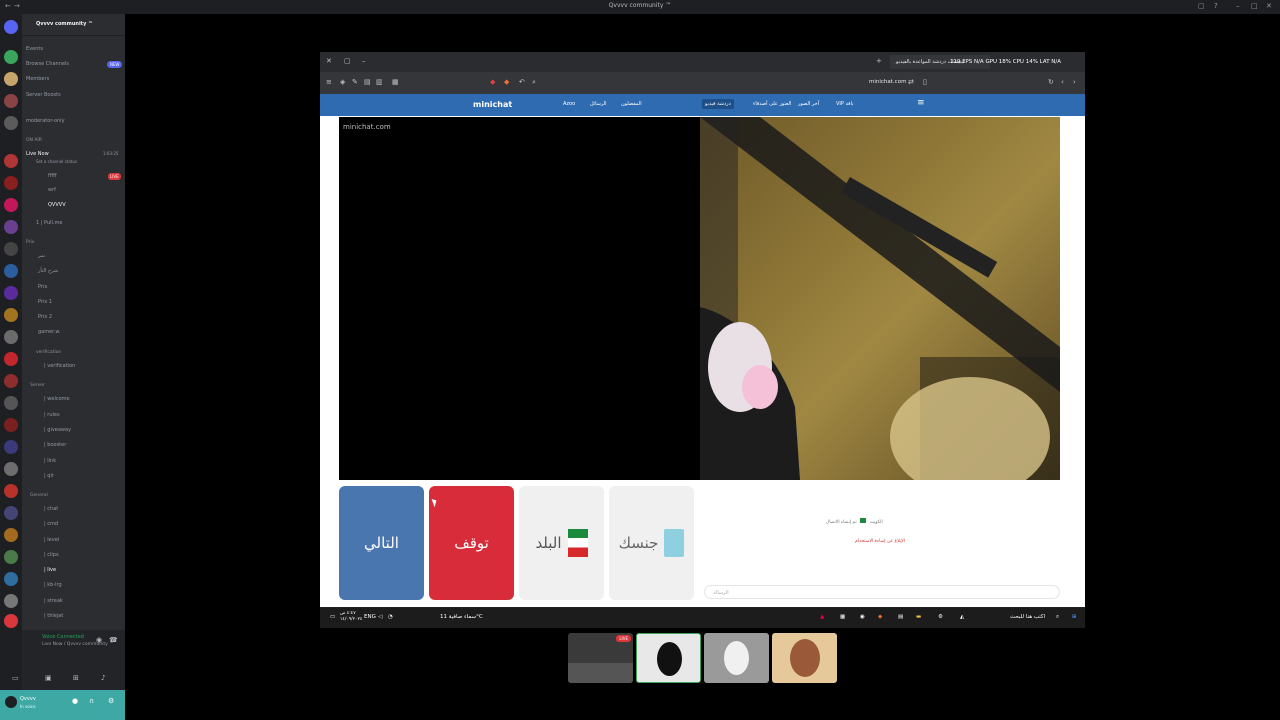 The image size is (1280, 720). Describe the element at coordinates (53, 601) in the screenshot. I see `channel-item: | streak` at that location.